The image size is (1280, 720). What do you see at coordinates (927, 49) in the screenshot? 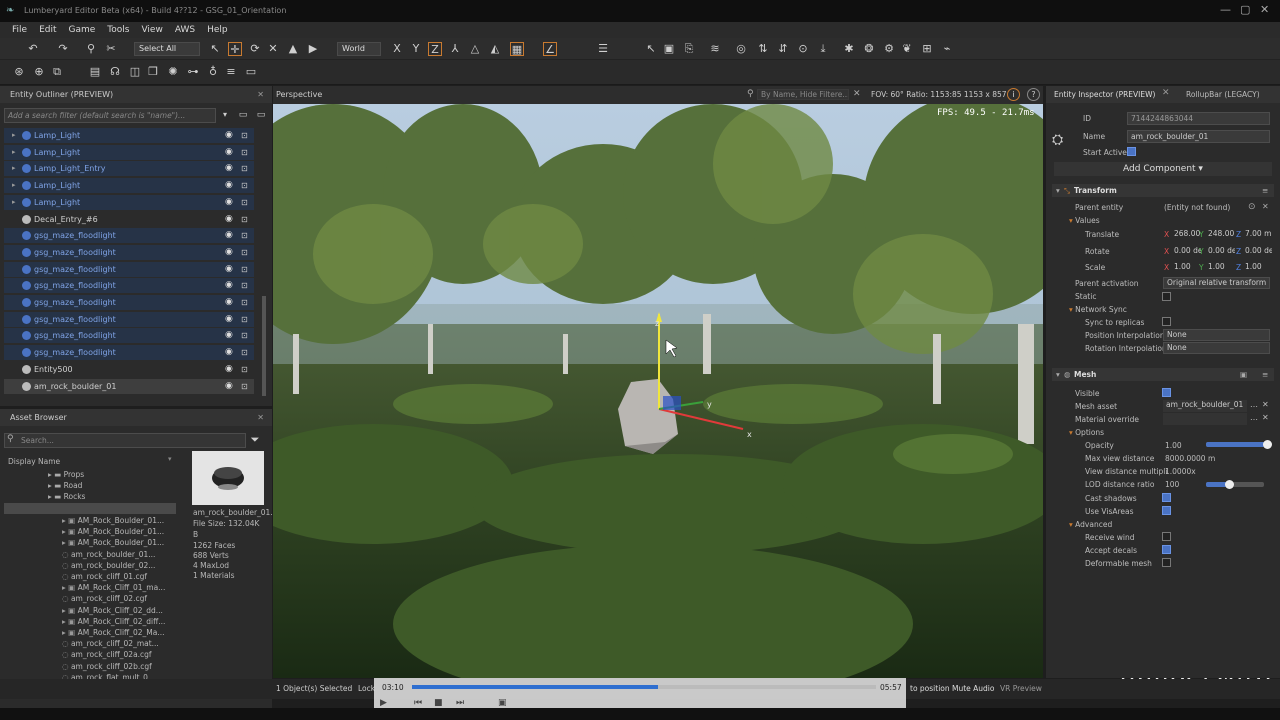
I see `ruler-icon: ⊞` at bounding box center [927, 49].